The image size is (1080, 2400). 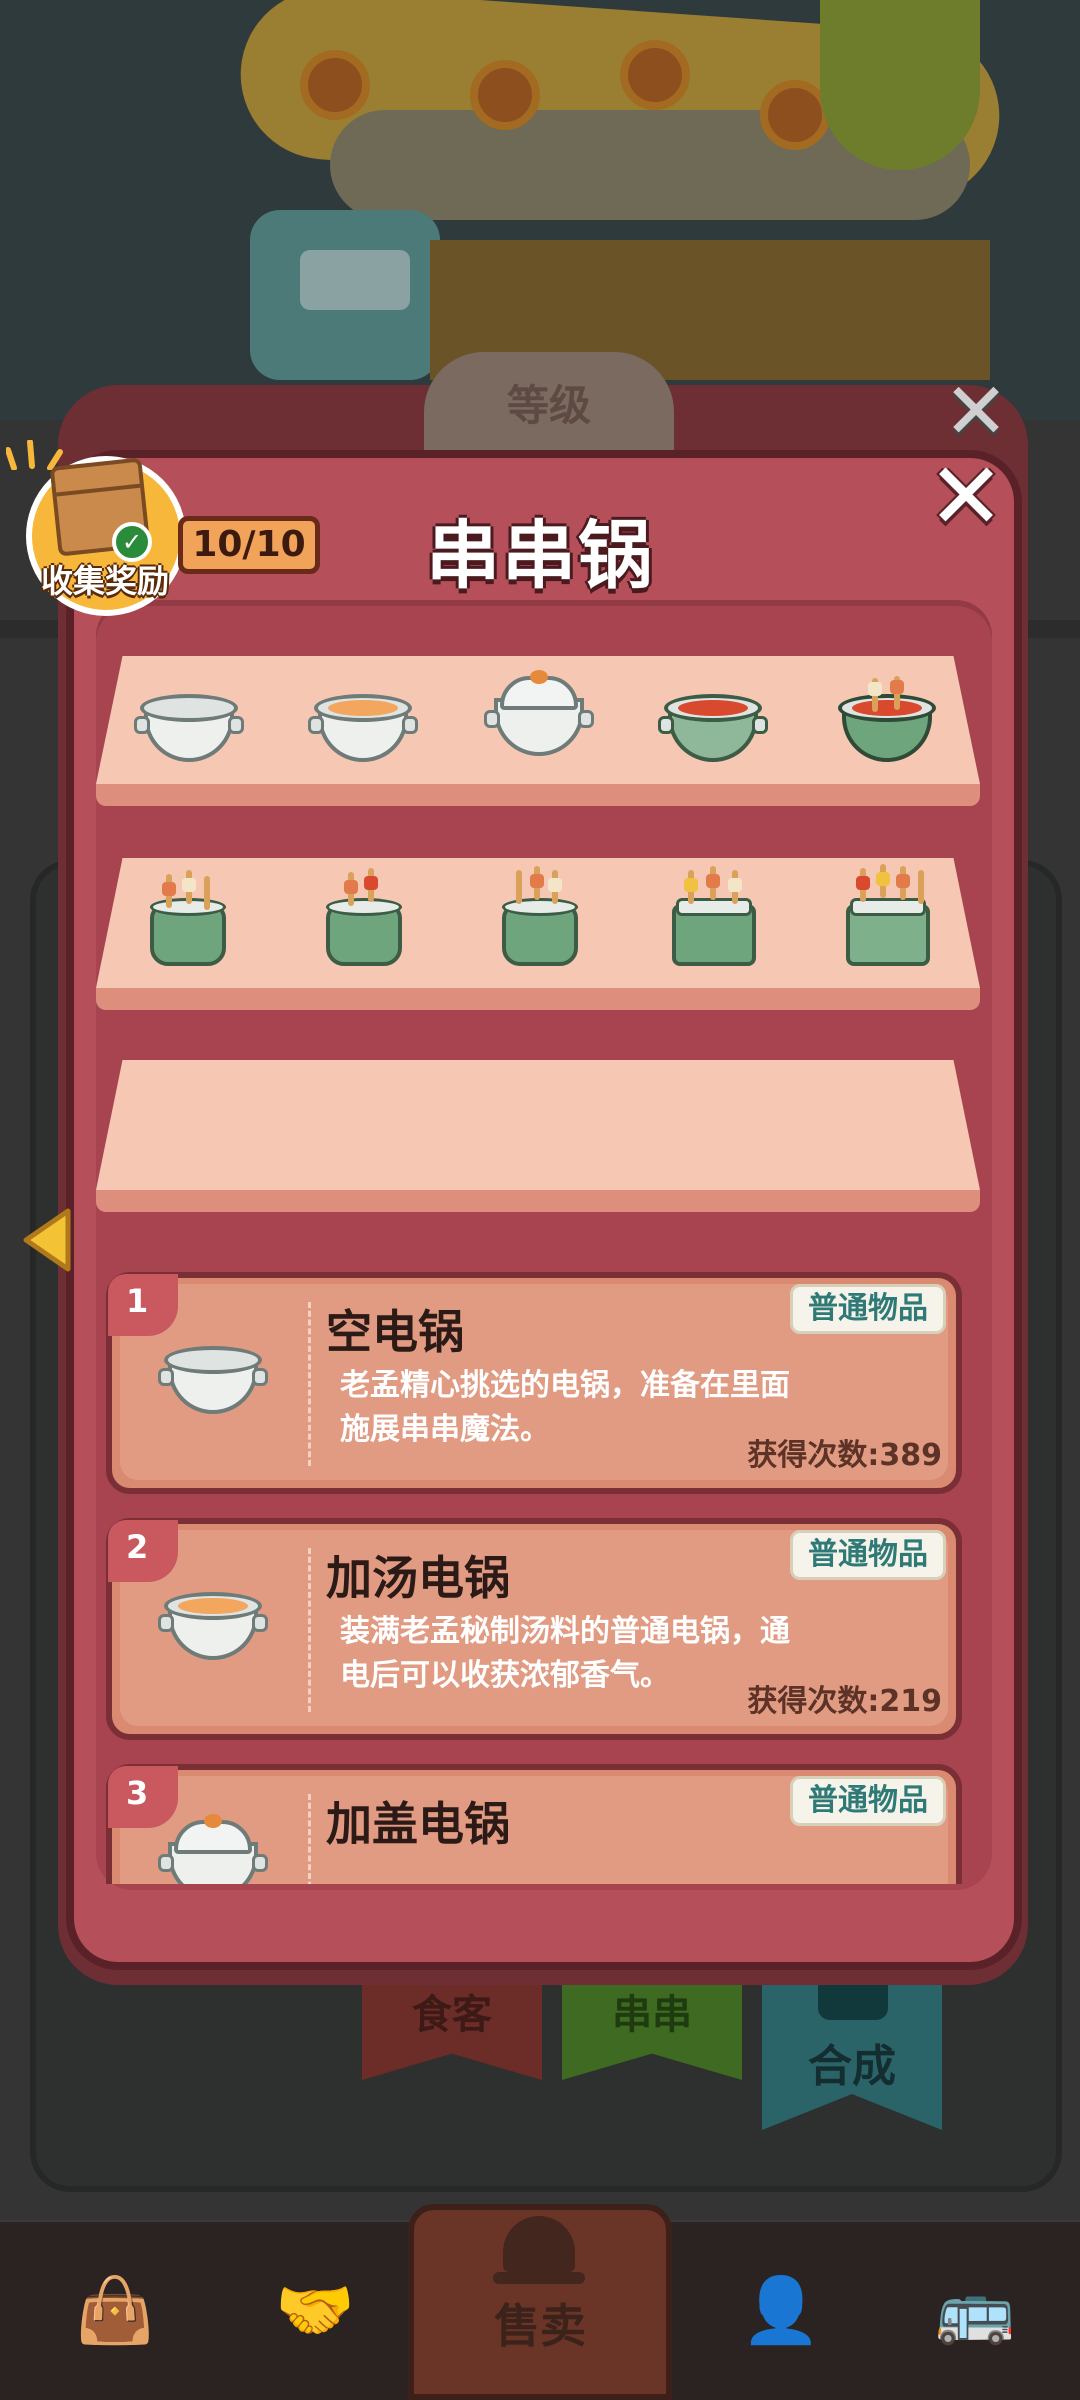 What do you see at coordinates (46, 1240) in the screenshot?
I see `previous-page-arrow-icon` at bounding box center [46, 1240].